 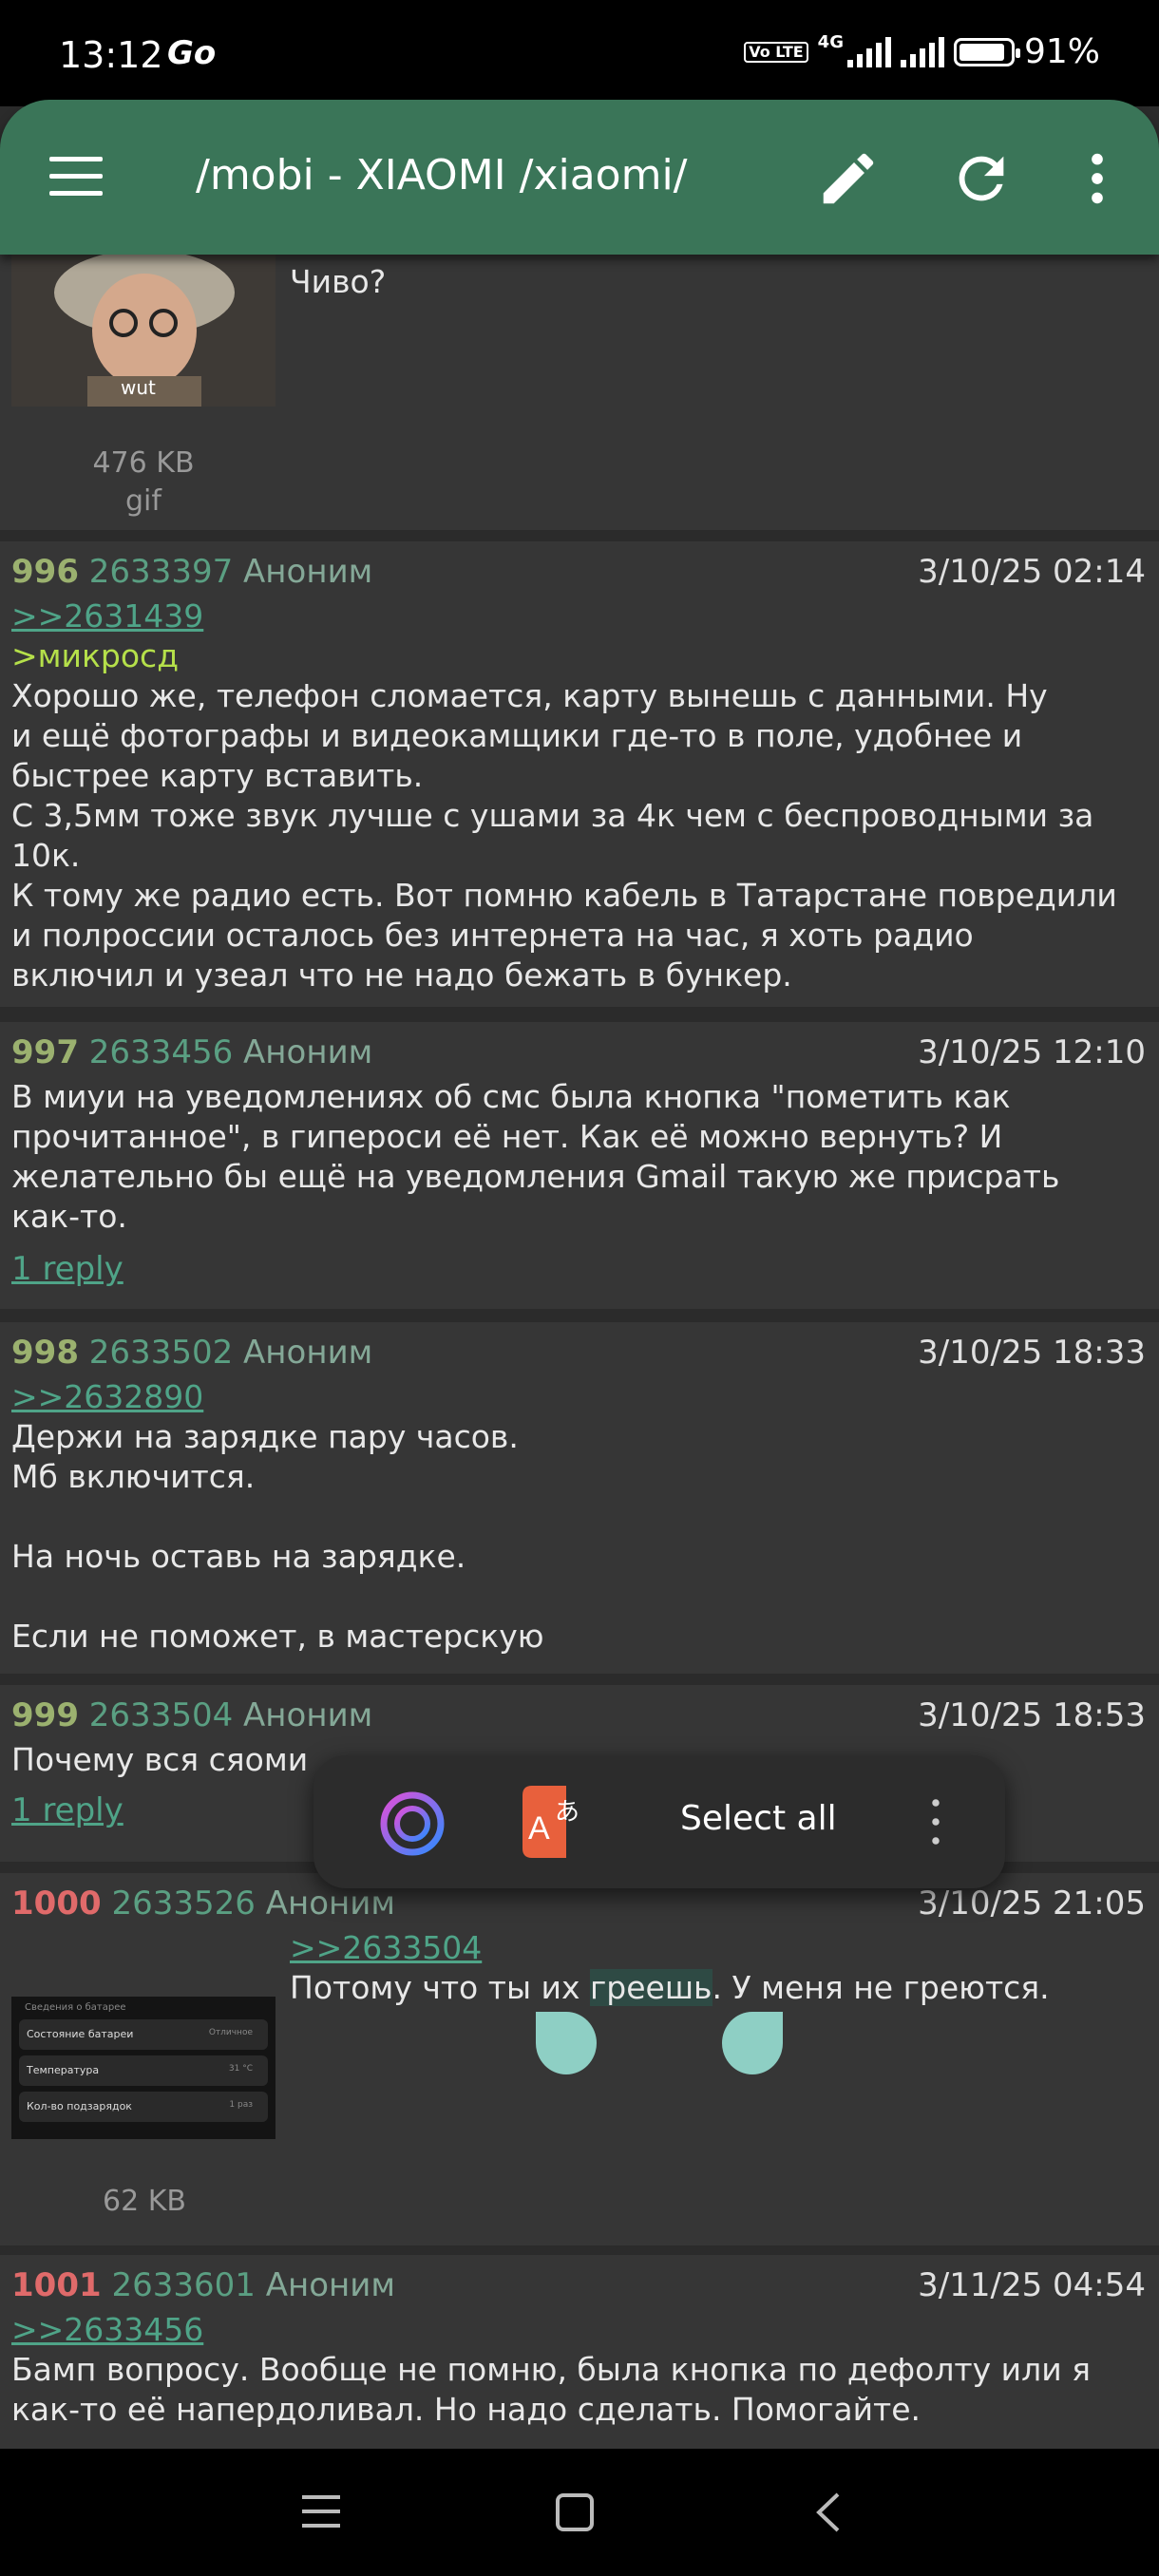 What do you see at coordinates (75, 2008) in the screenshot?
I see `thumb-title: Сведения о батарее` at bounding box center [75, 2008].